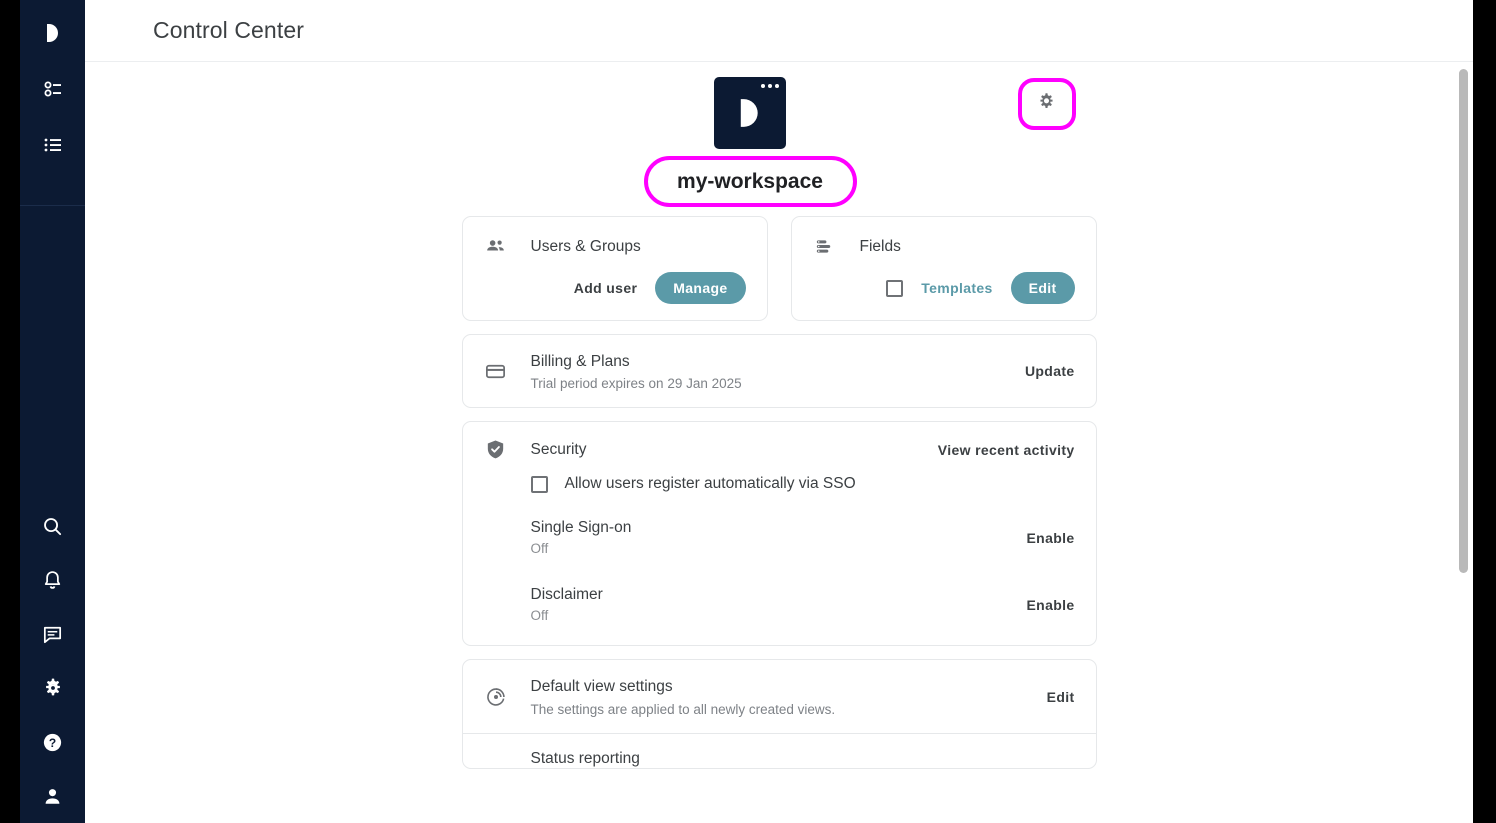 This screenshot has width=1496, height=823. I want to click on sidebar-bottom-group: ?, so click(53, 665).